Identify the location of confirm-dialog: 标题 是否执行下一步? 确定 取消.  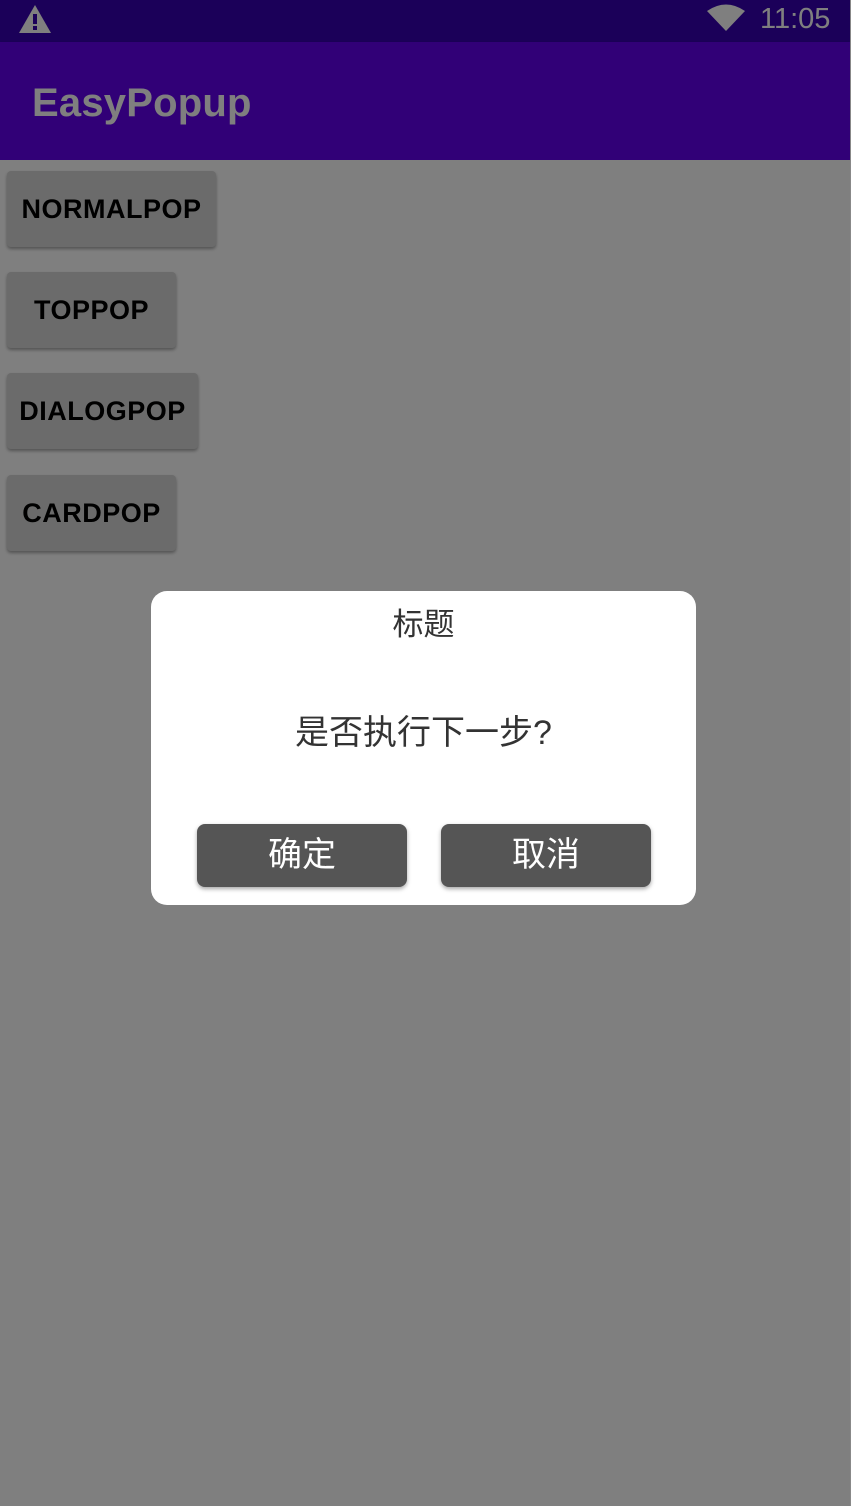
(423, 748).